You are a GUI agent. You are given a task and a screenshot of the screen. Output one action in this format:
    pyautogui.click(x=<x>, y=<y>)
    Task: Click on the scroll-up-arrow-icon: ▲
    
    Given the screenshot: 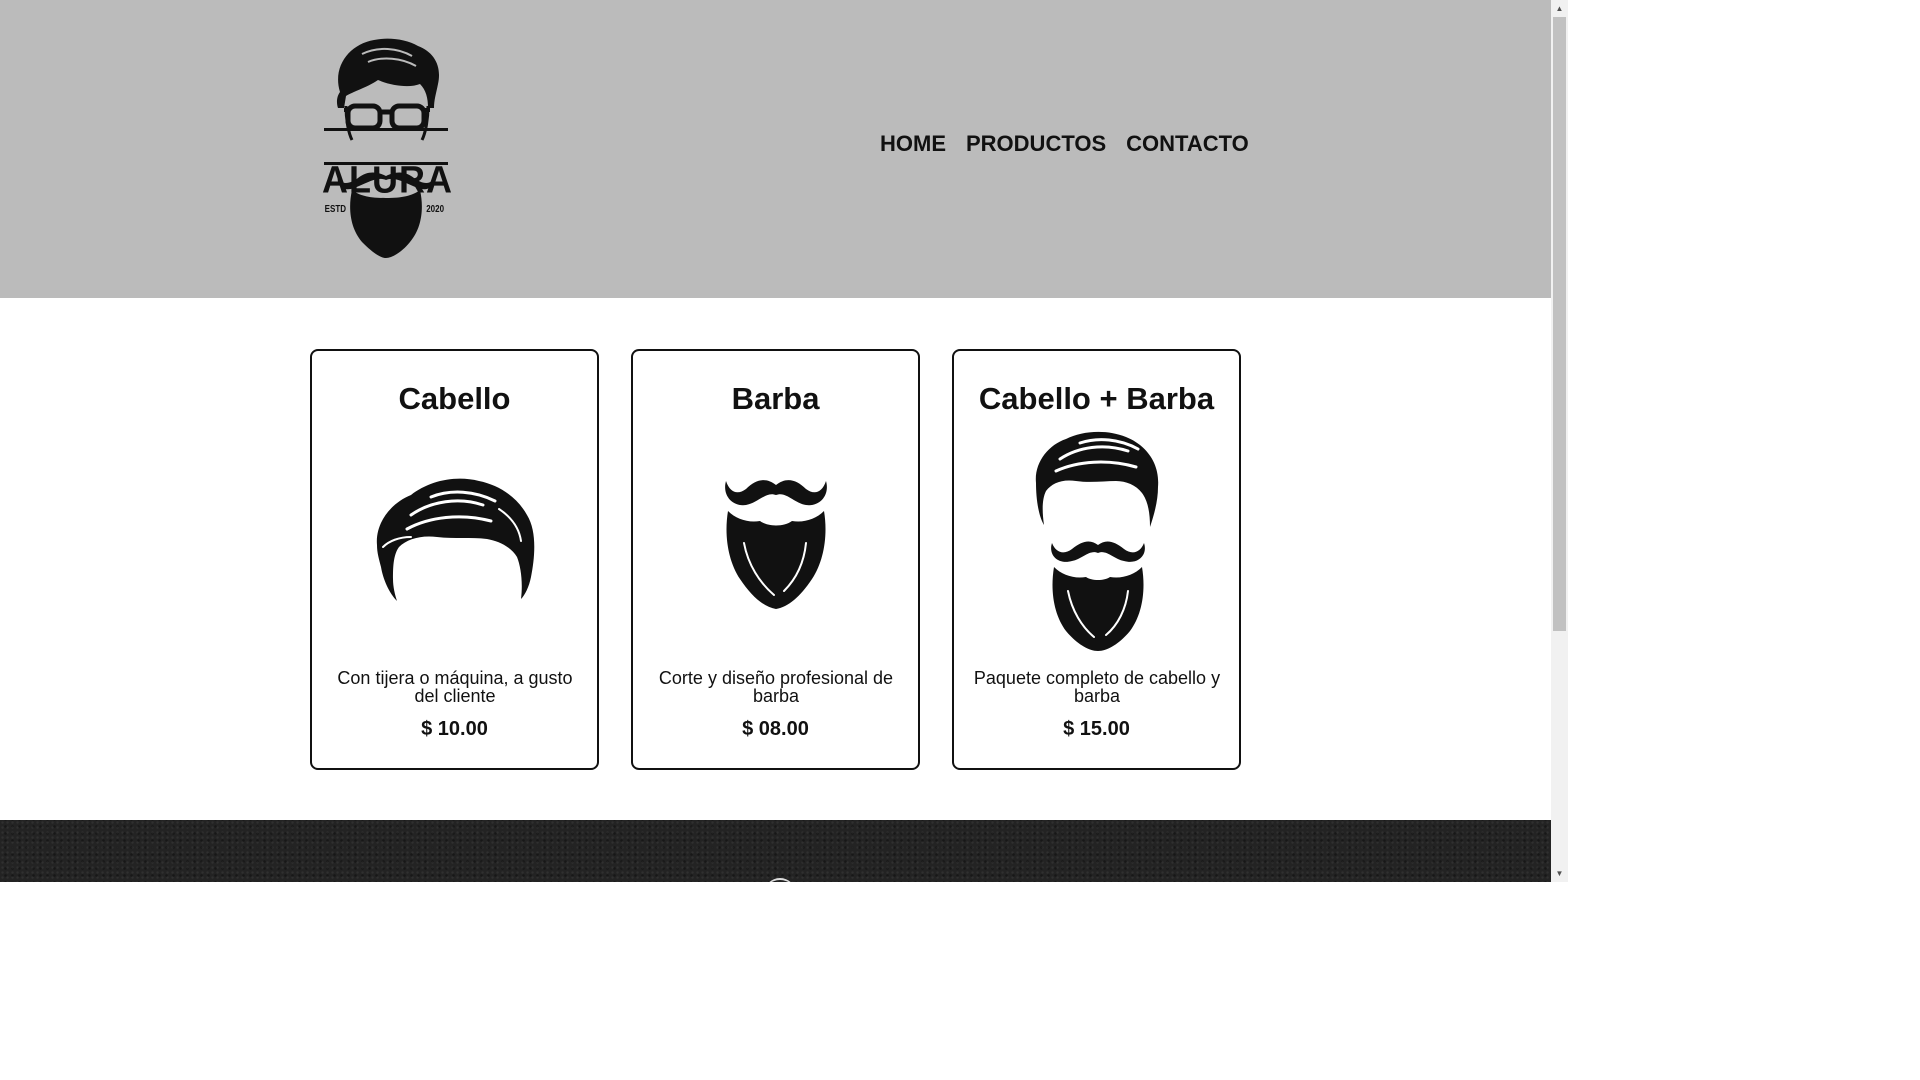 What is the action you would take?
    pyautogui.click(x=1559, y=8)
    